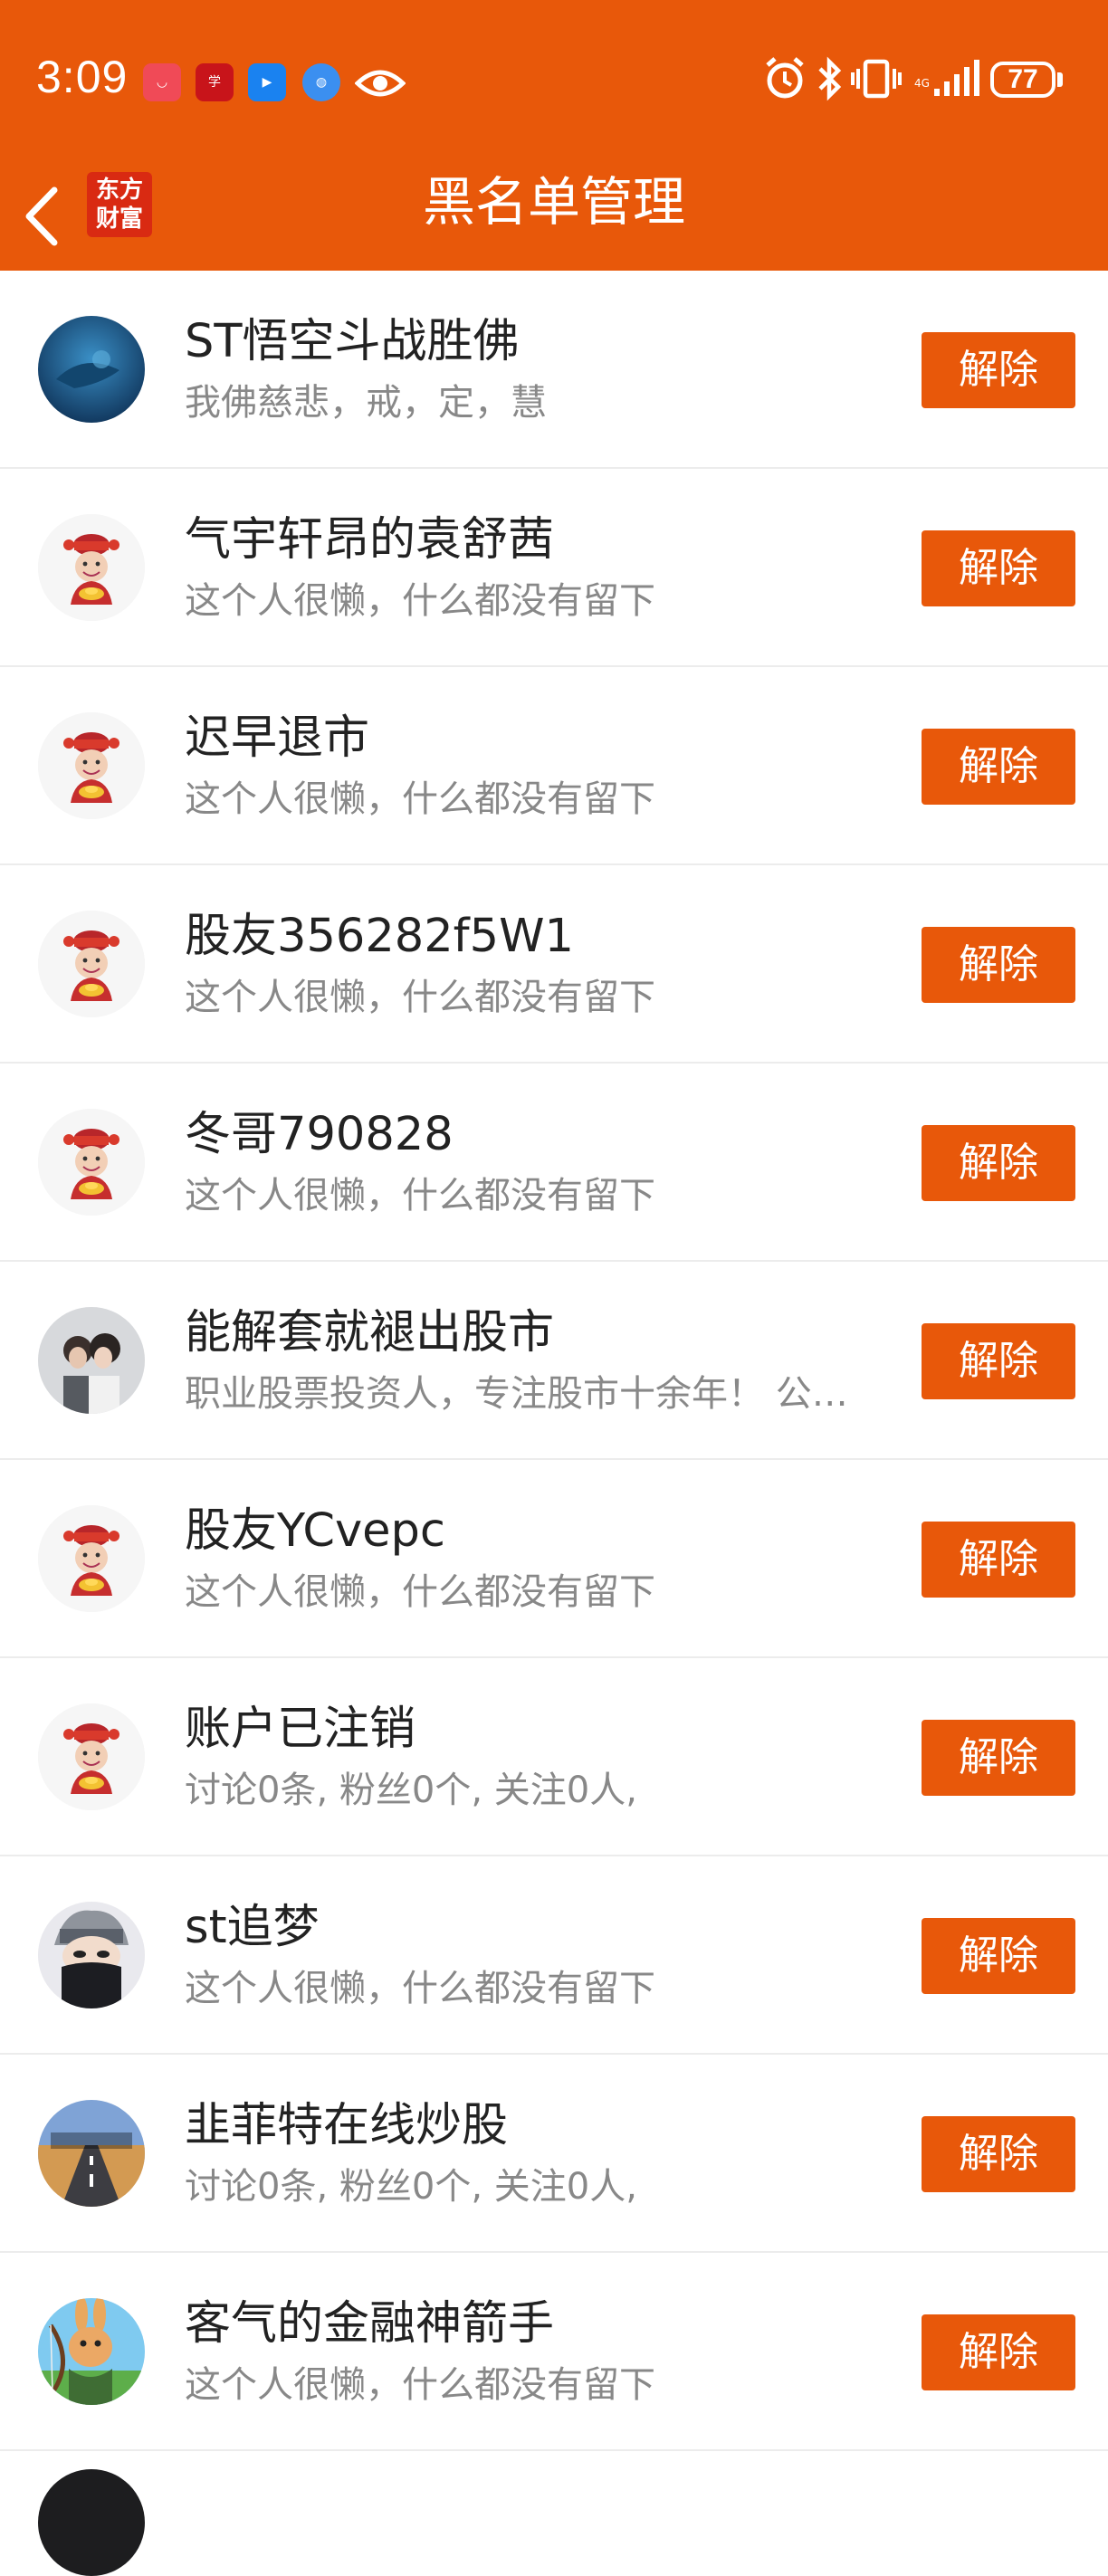 This screenshot has width=1108, height=2576. What do you see at coordinates (547, 1135) in the screenshot?
I see `user-name: 冬哥790828` at bounding box center [547, 1135].